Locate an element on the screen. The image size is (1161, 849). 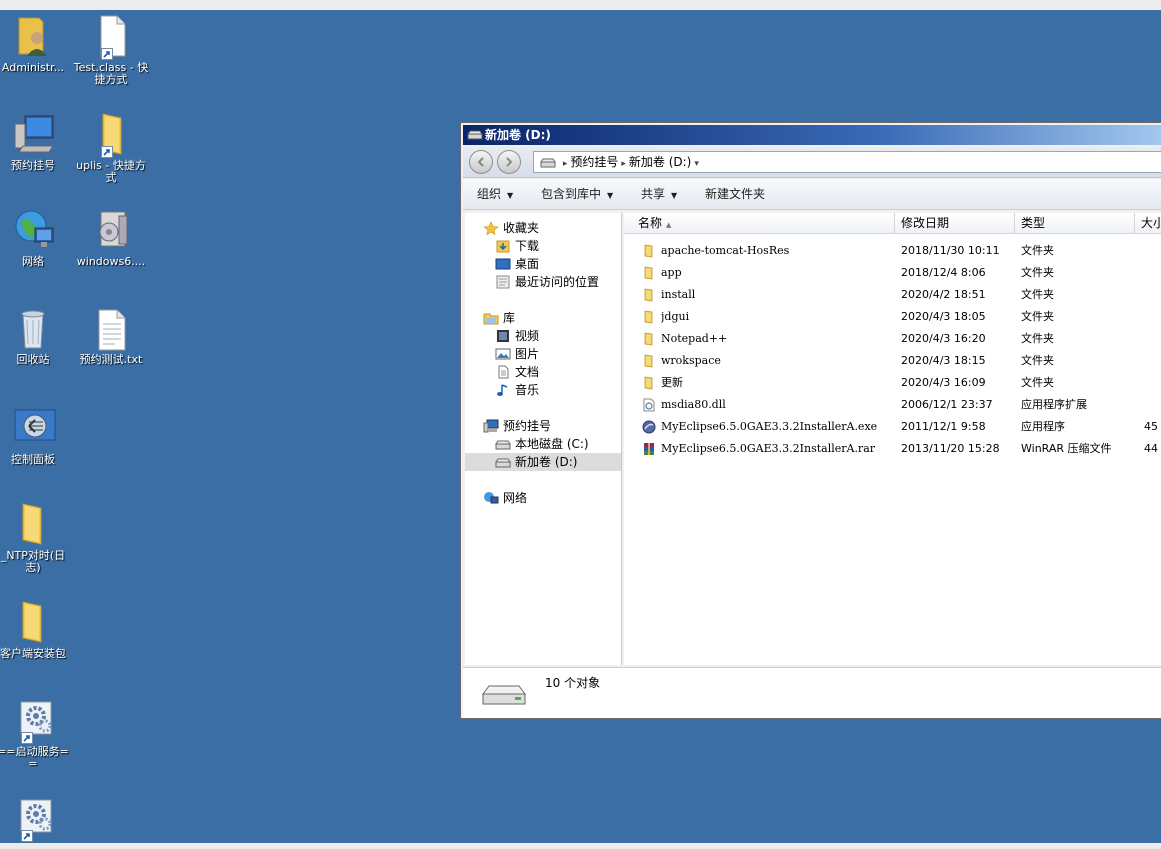
file-row: install 2020/4/2 18:51 文件夹 is located at coordinates (892, 295).